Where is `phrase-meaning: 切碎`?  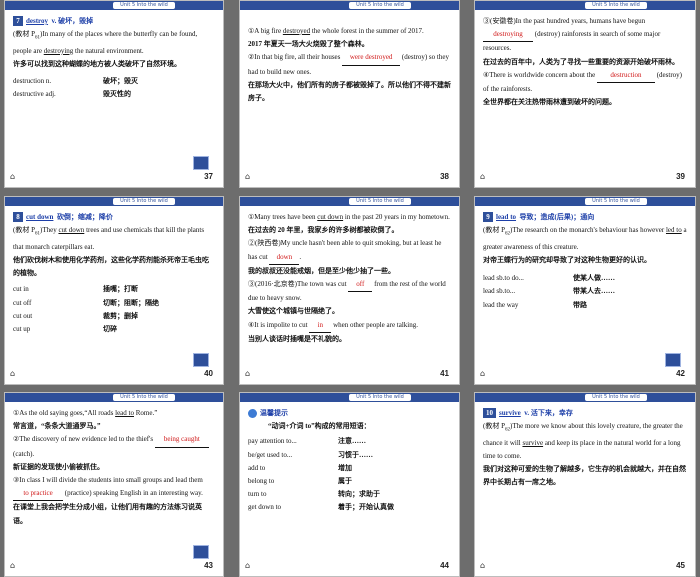 phrase-meaning: 切碎 is located at coordinates (110, 329).